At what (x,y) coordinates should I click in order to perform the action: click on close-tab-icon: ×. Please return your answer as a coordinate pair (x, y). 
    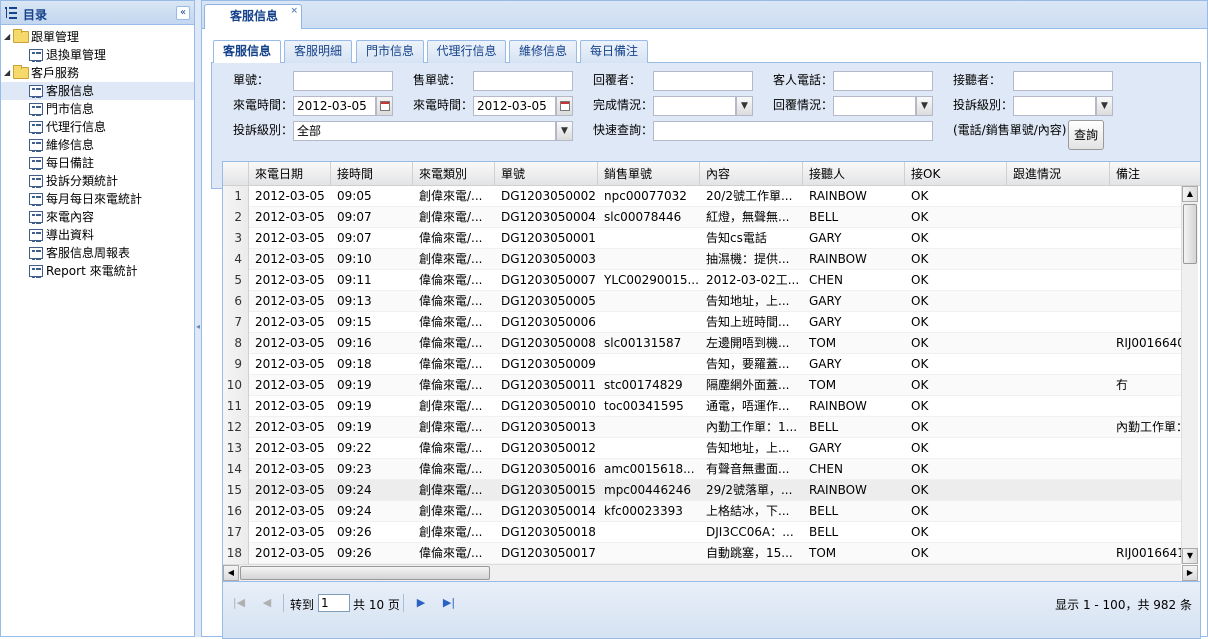
    Looking at the image, I should click on (294, 11).